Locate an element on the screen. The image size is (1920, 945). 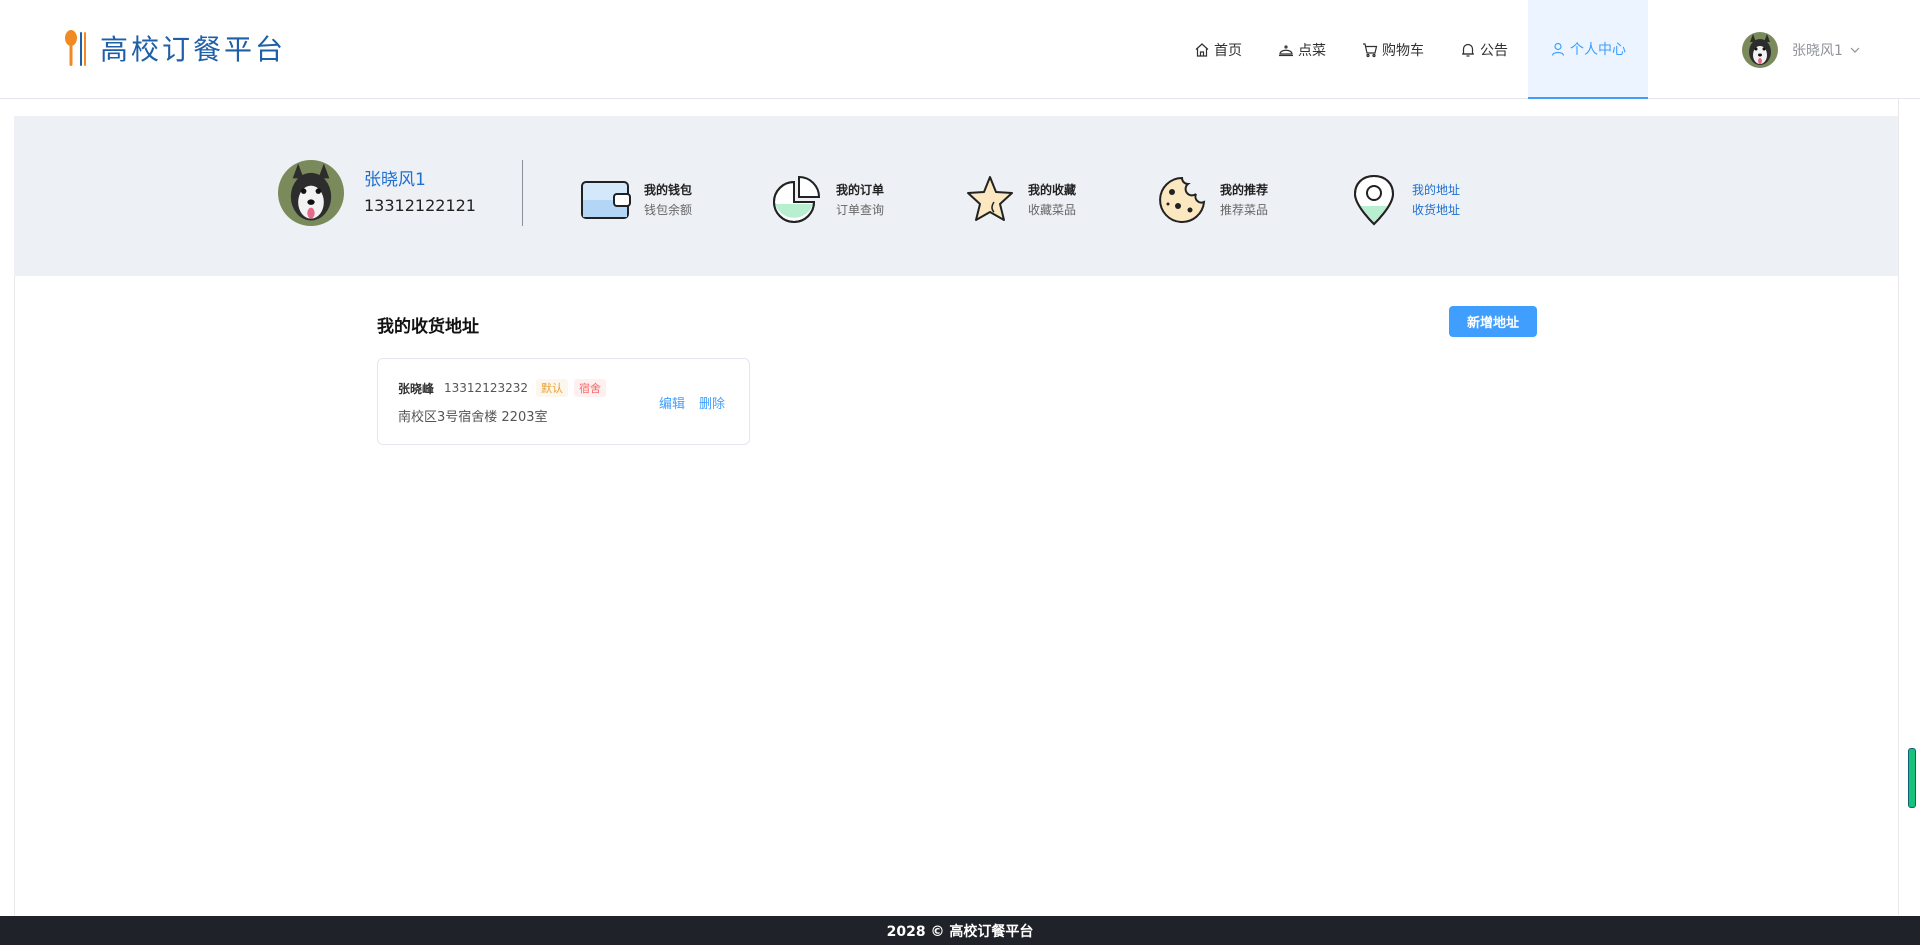
feature-subtitle: 钱包余额 is located at coordinates (668, 210).